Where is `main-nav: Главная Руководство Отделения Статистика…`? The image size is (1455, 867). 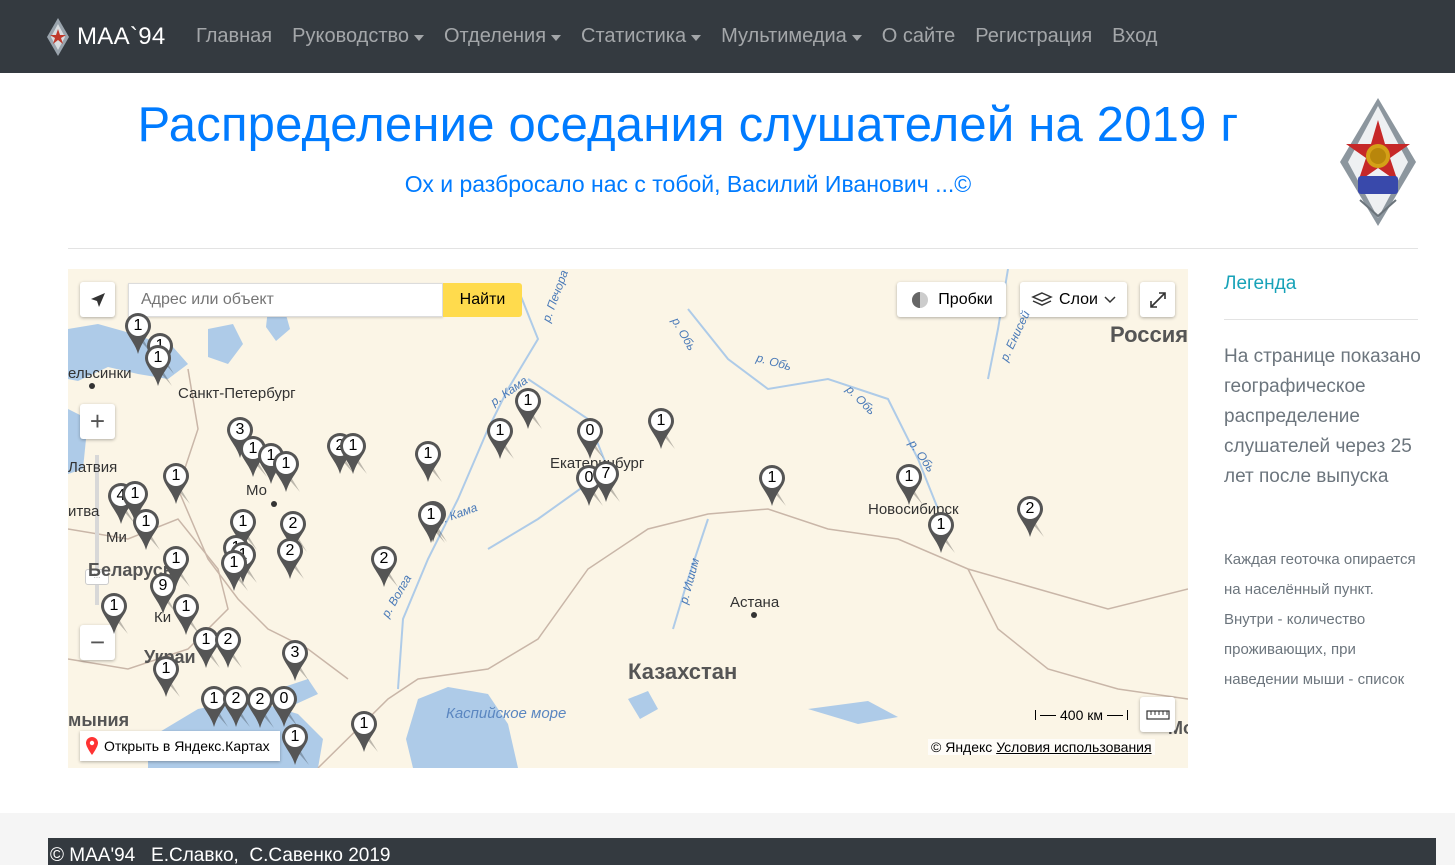 main-nav: Главная Руководство Отделения Статистика… is located at coordinates (676, 36).